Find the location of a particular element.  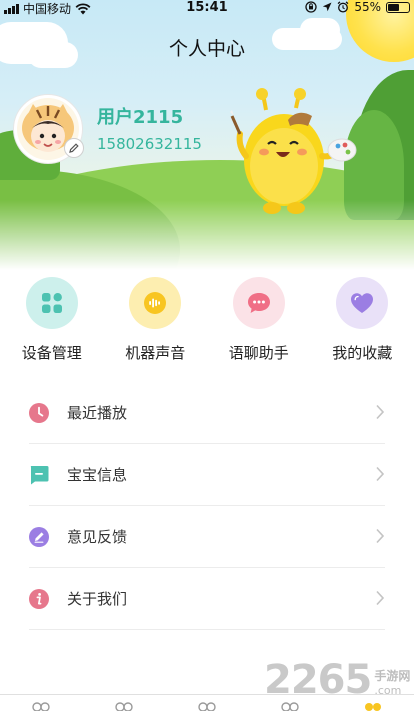

tab-profile-active is located at coordinates (372, 704).